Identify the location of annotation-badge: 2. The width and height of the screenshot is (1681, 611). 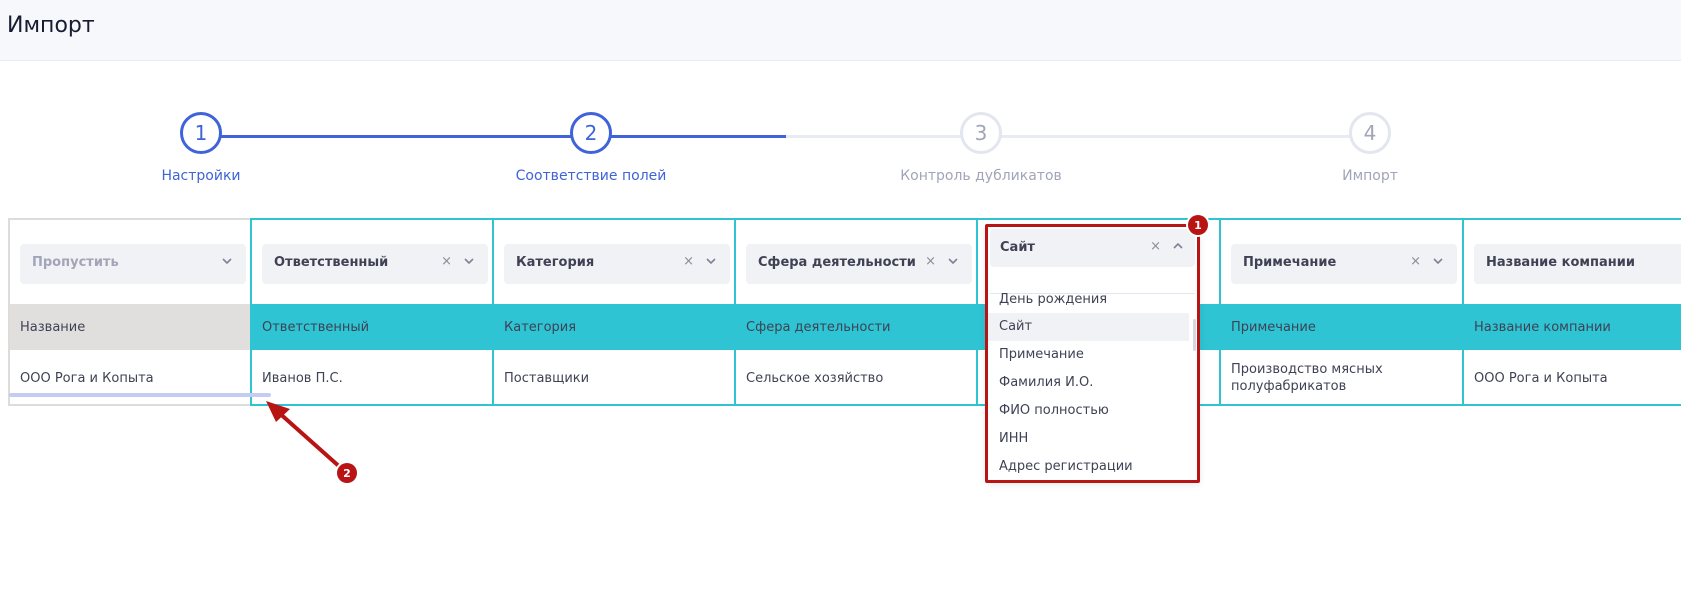
(347, 473).